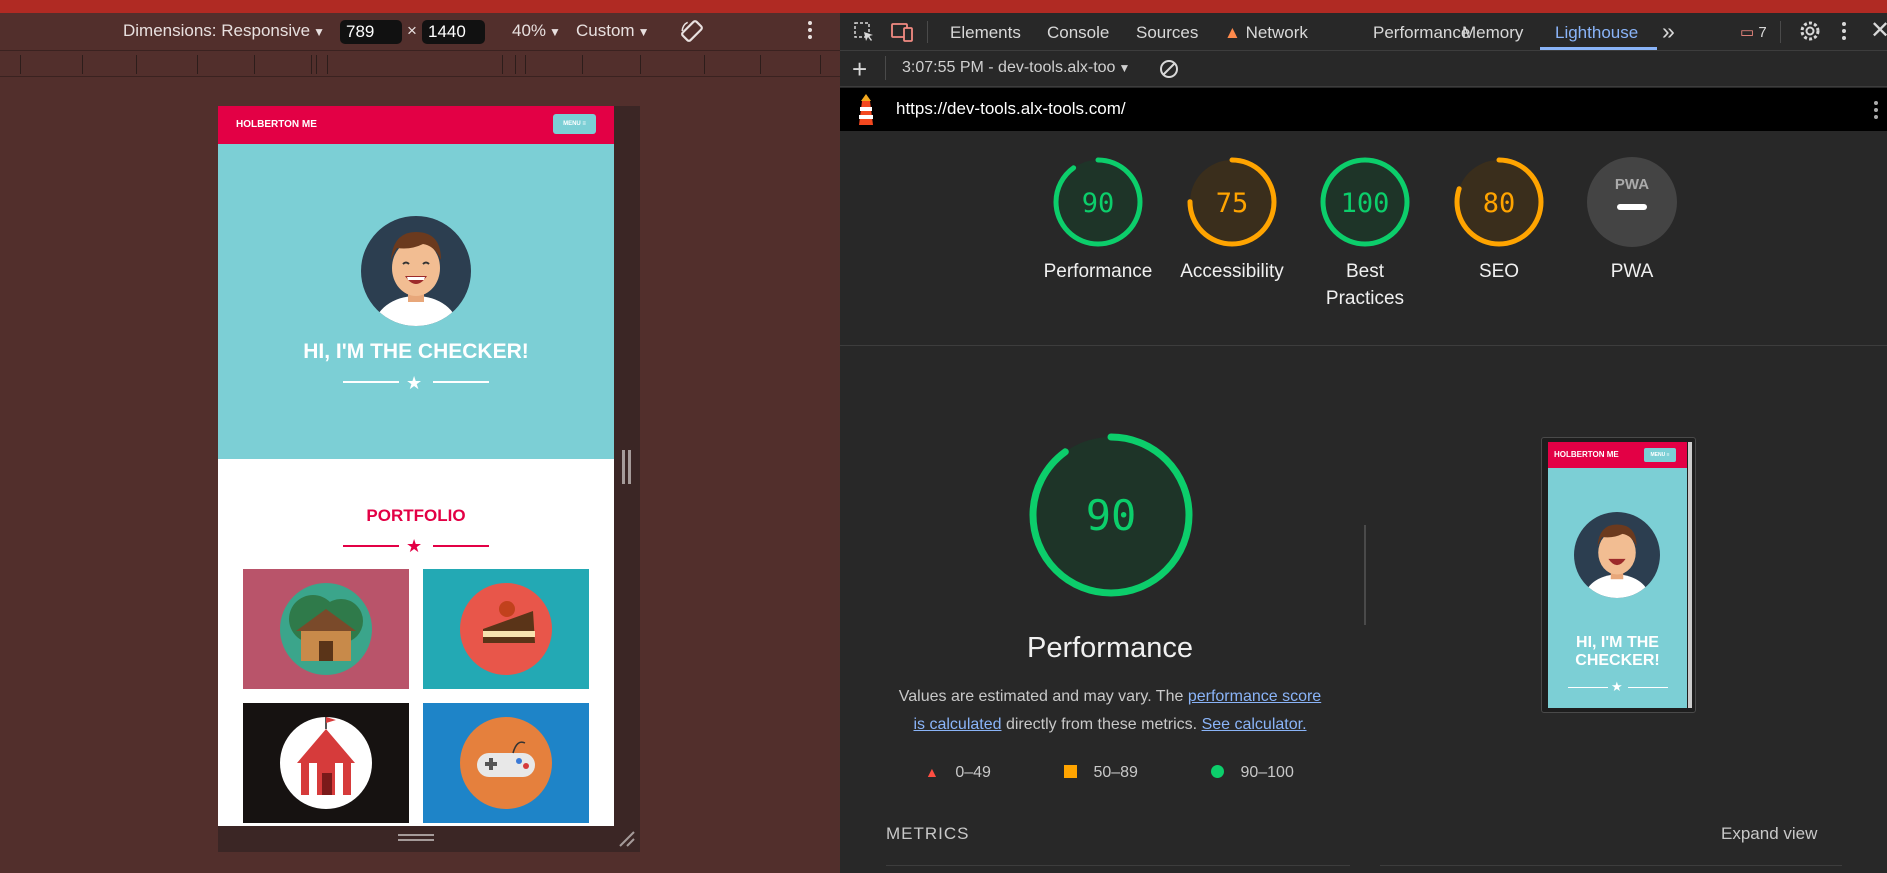  I want to click on times-sign: ×, so click(412, 30).